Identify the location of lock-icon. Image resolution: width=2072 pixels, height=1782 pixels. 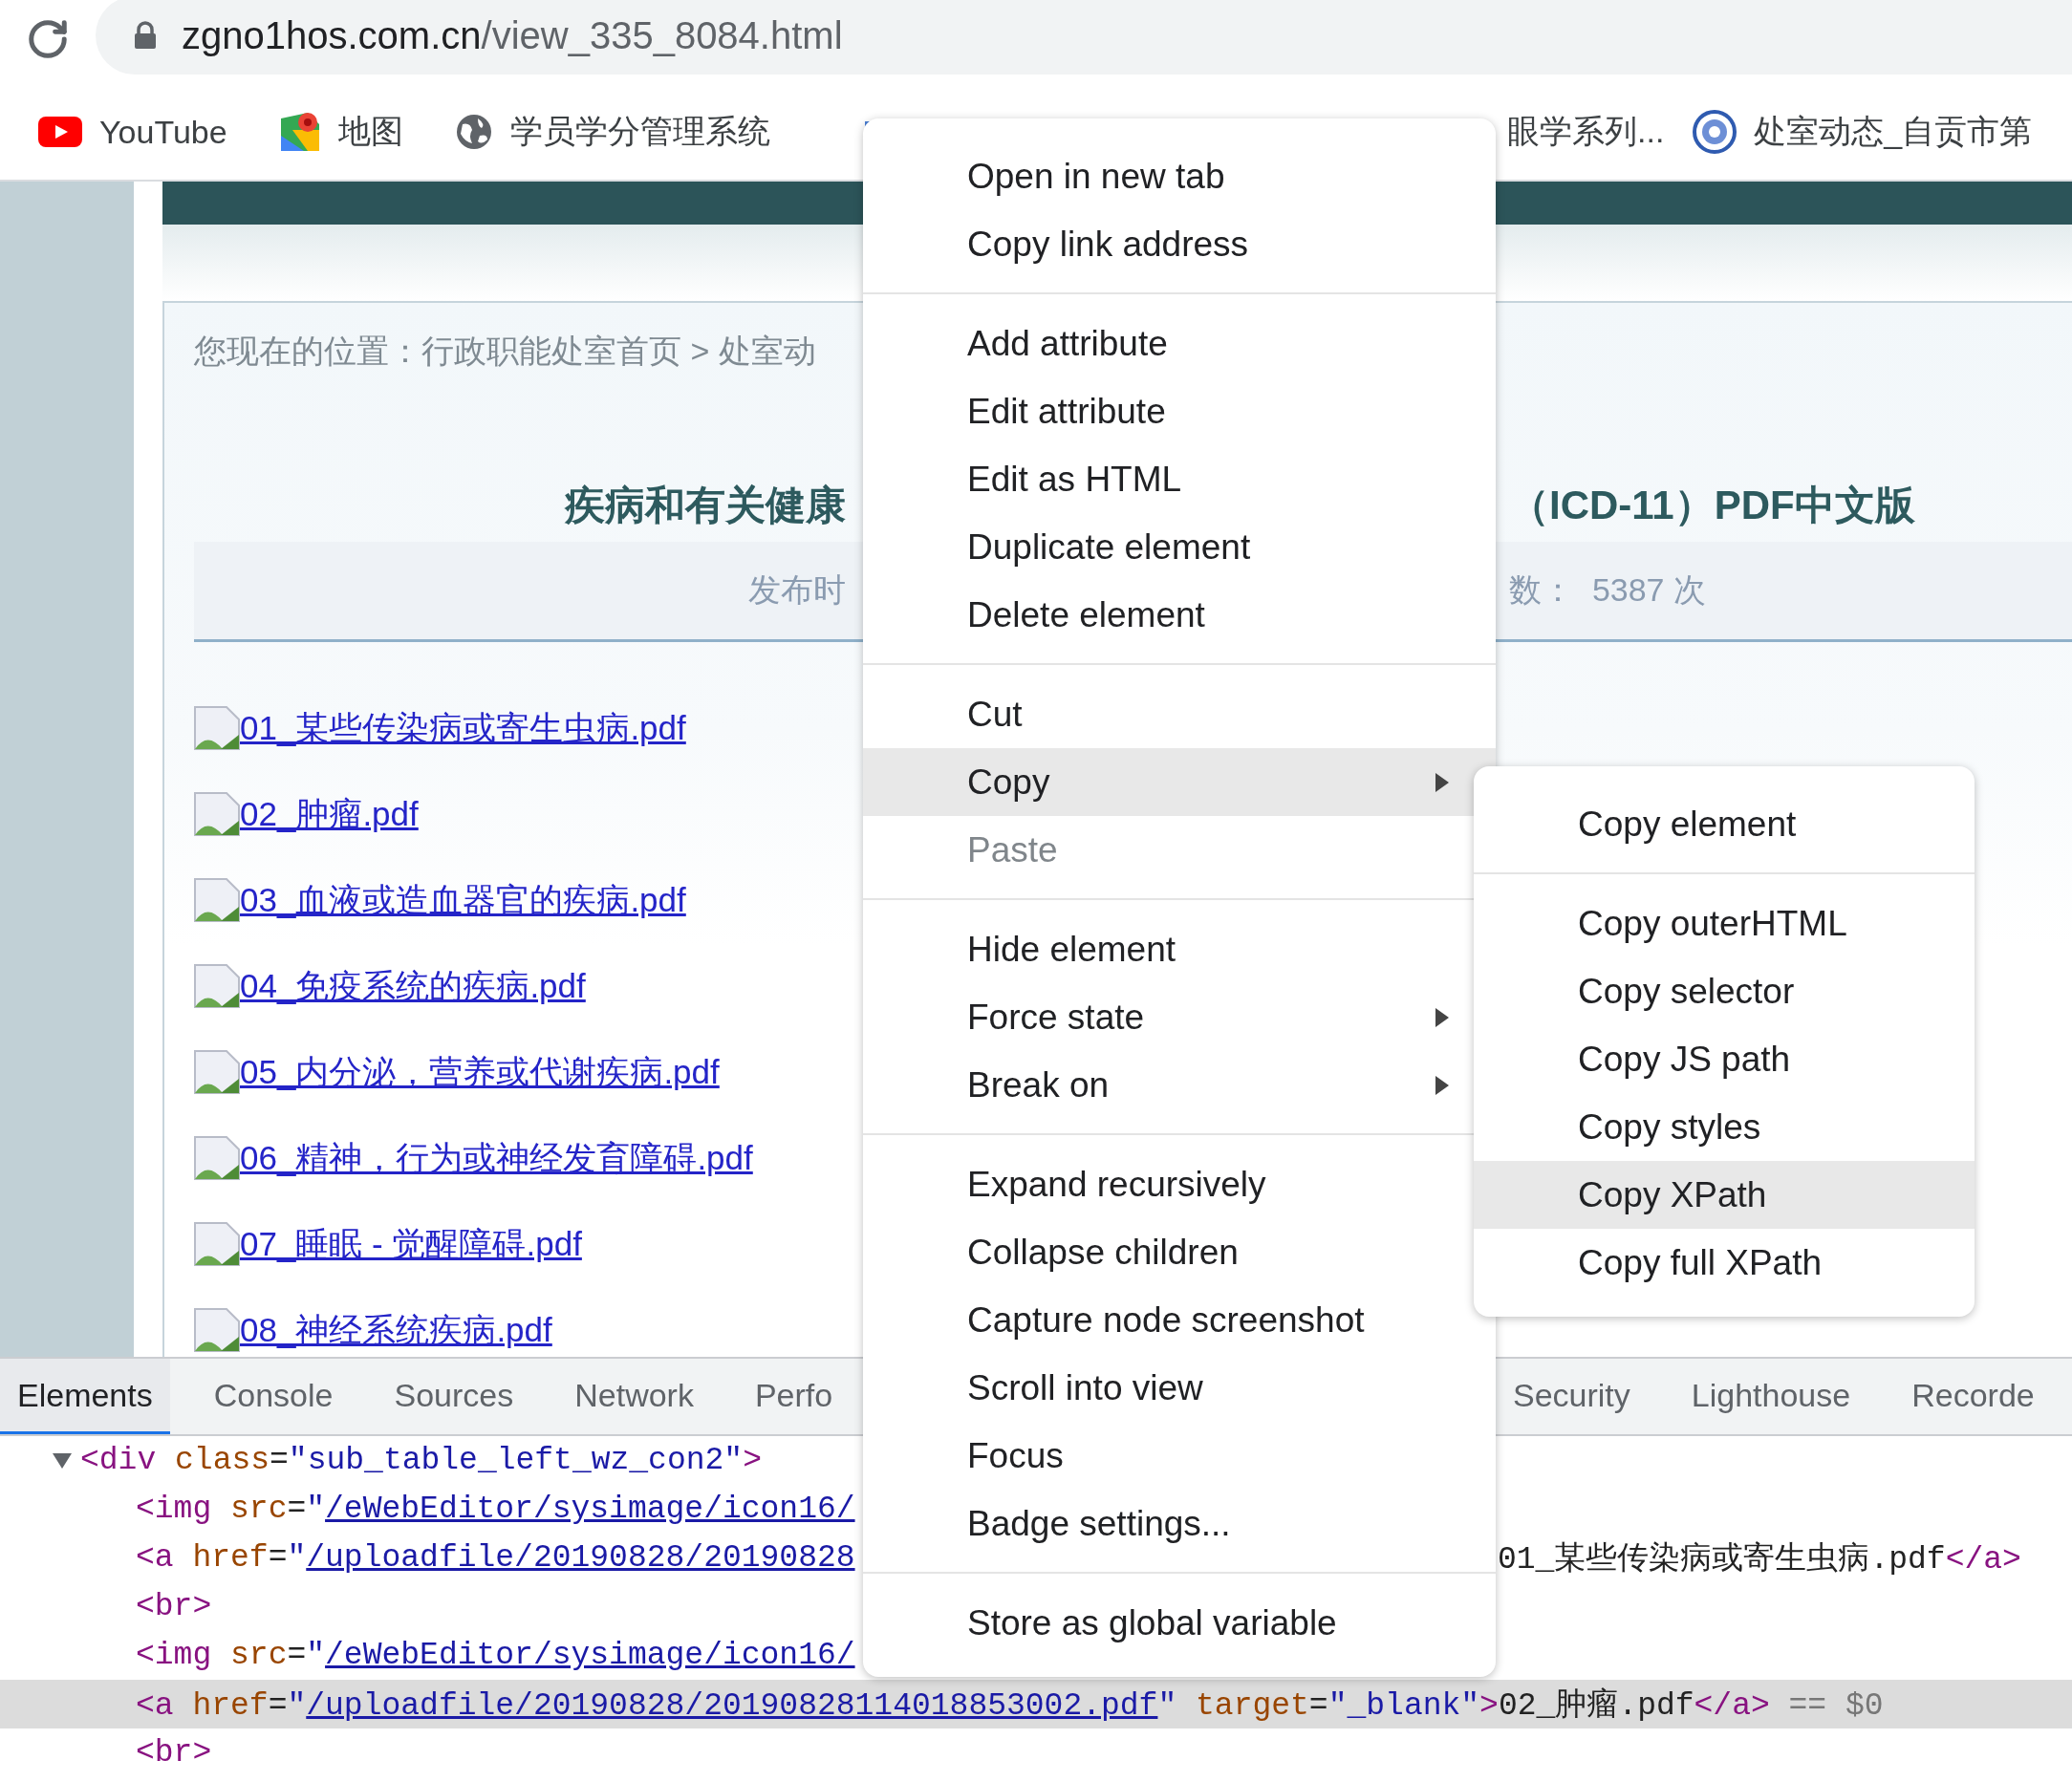
(145, 35).